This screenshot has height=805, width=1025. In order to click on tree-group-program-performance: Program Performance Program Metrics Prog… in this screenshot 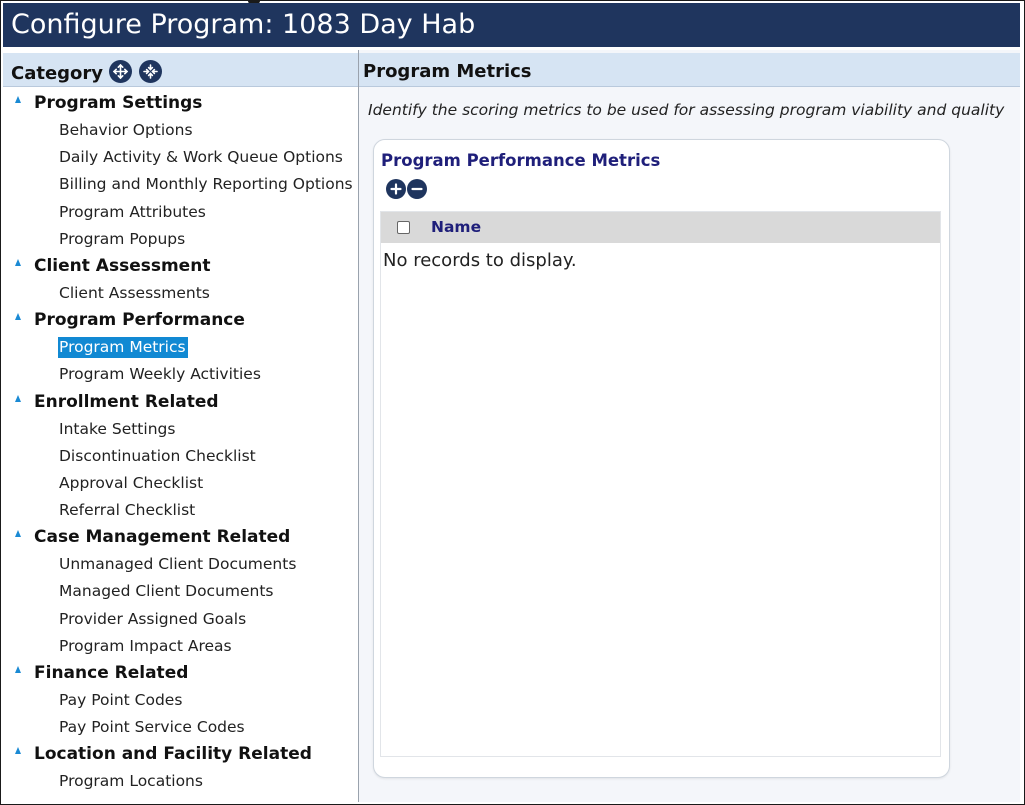, I will do `click(180, 347)`.